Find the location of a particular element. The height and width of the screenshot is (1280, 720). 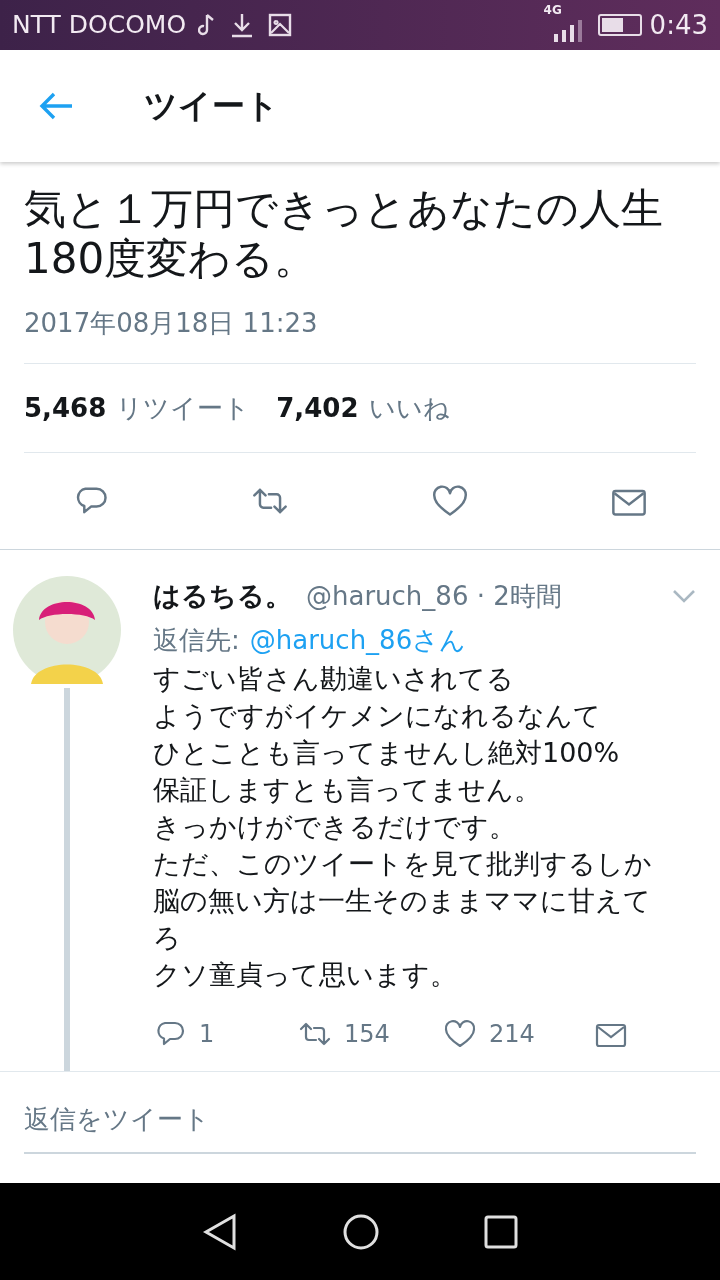

action-count: 1 is located at coordinates (207, 1034).